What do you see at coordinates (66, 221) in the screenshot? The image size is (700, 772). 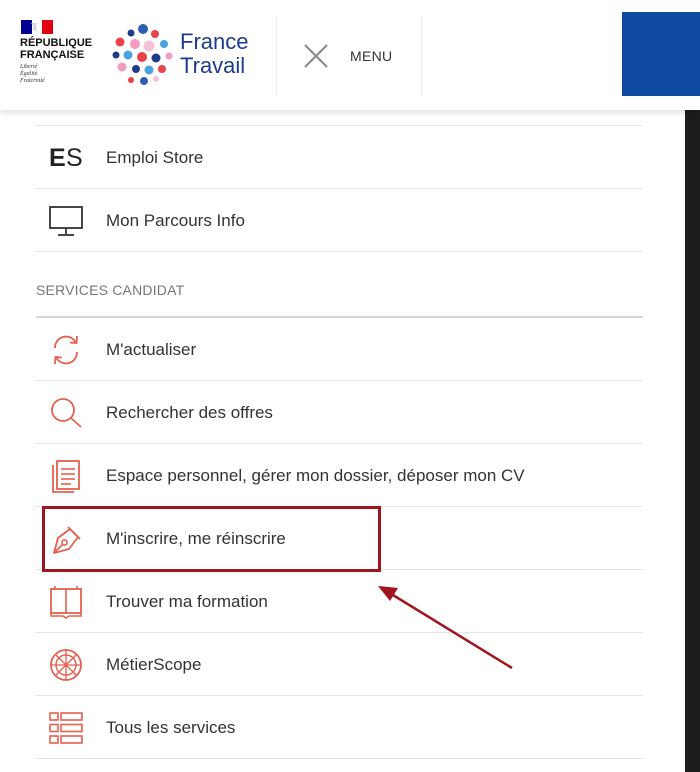 I see `monitor-icon` at bounding box center [66, 221].